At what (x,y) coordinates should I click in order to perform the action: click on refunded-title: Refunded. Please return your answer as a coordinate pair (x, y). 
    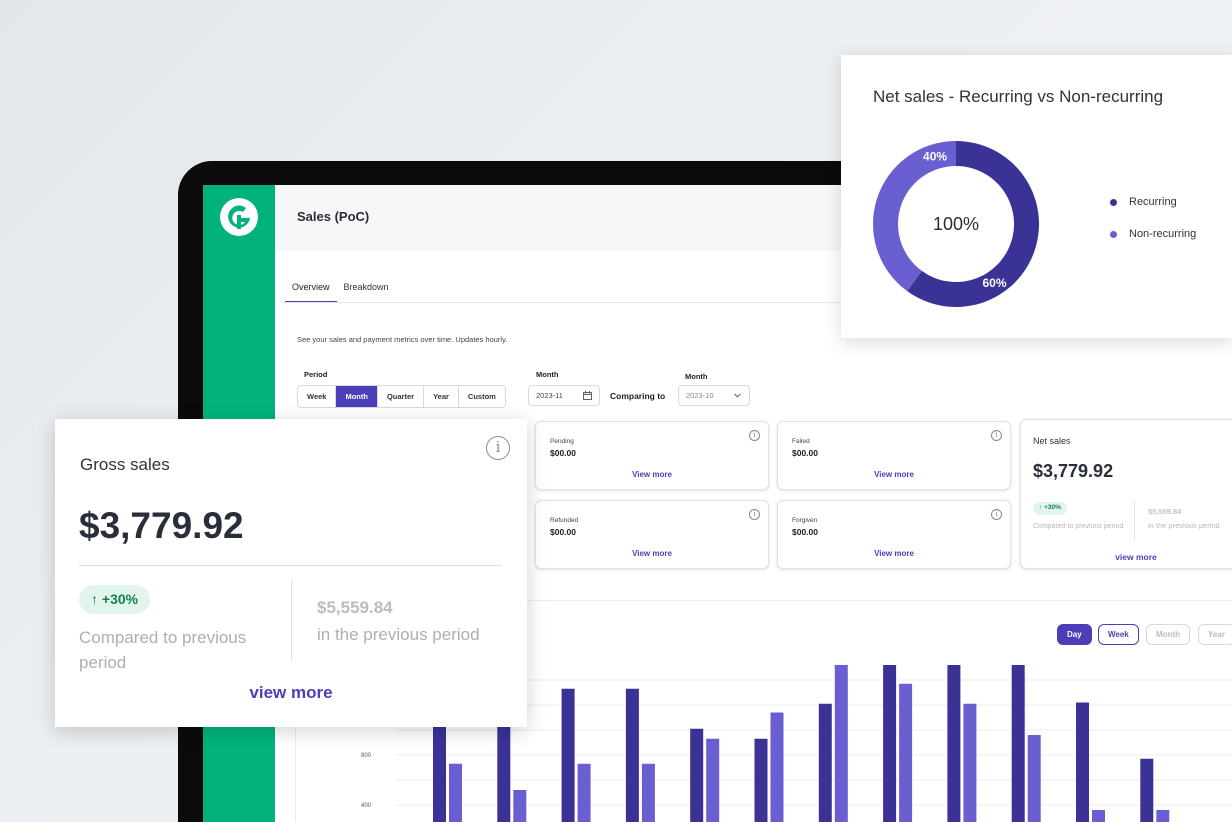
    Looking at the image, I should click on (564, 520).